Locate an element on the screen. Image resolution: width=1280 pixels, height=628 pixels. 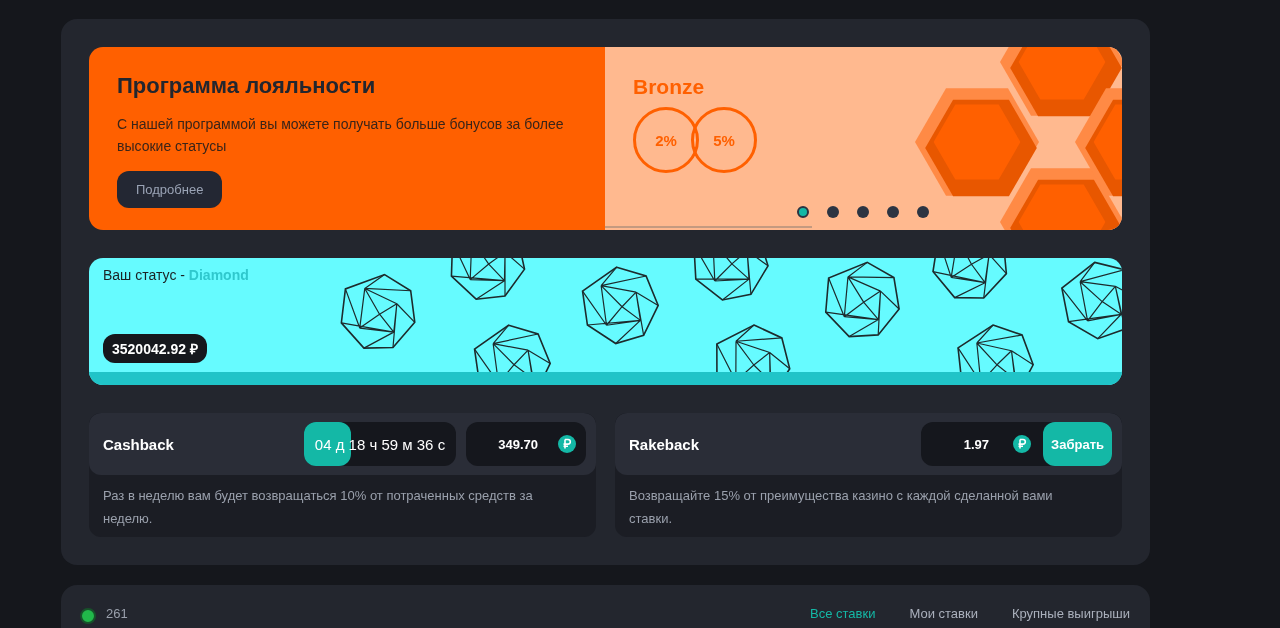
bets-tab: Мои ставки is located at coordinates (943, 613).